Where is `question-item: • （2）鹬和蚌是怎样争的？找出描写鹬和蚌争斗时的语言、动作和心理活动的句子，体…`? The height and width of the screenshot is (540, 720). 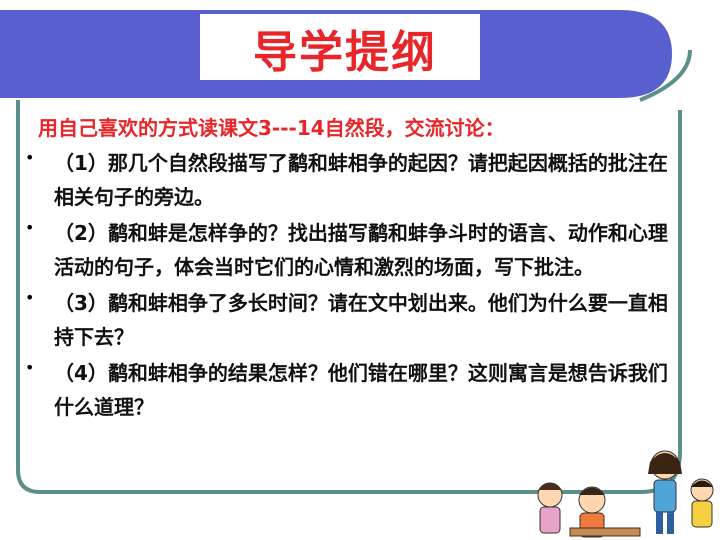
question-item: • （2）鹬和蚌是怎样争的？找出描写鹬和蚌争斗时的语言、动作和心理活动的句子，体… is located at coordinates (352, 250).